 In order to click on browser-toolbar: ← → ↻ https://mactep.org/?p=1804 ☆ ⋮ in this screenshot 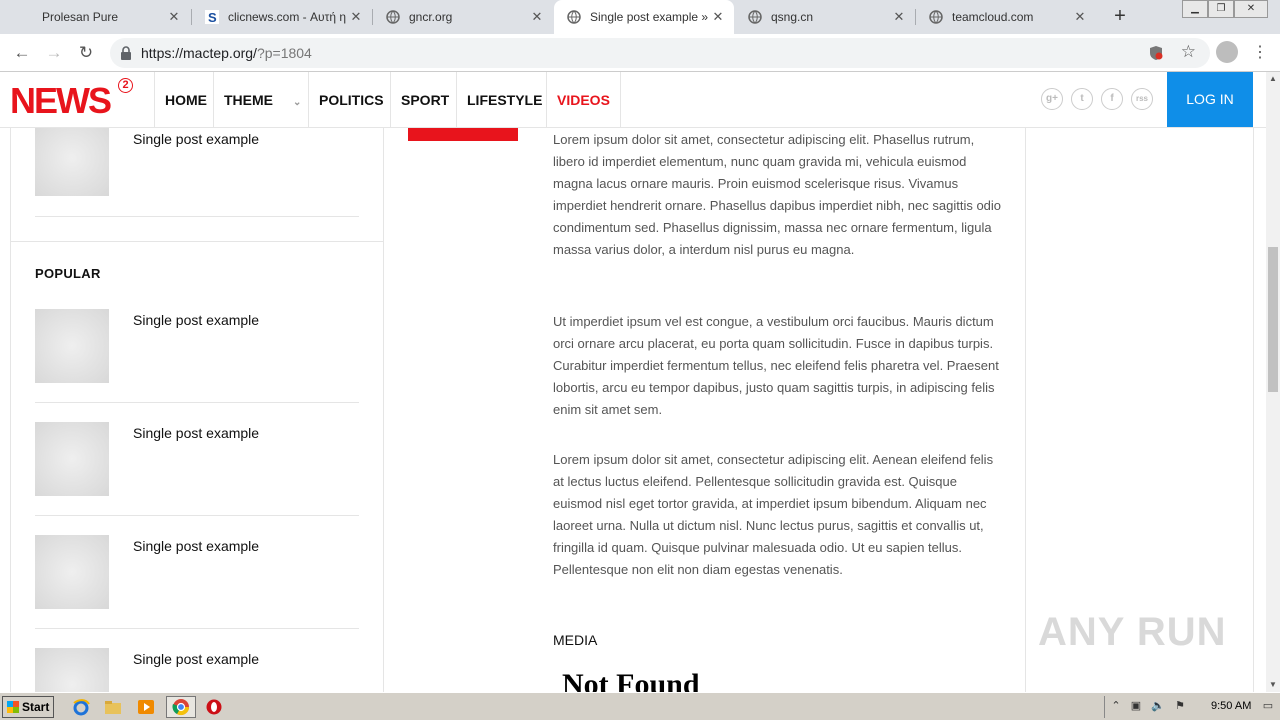, I will do `click(640, 53)`.